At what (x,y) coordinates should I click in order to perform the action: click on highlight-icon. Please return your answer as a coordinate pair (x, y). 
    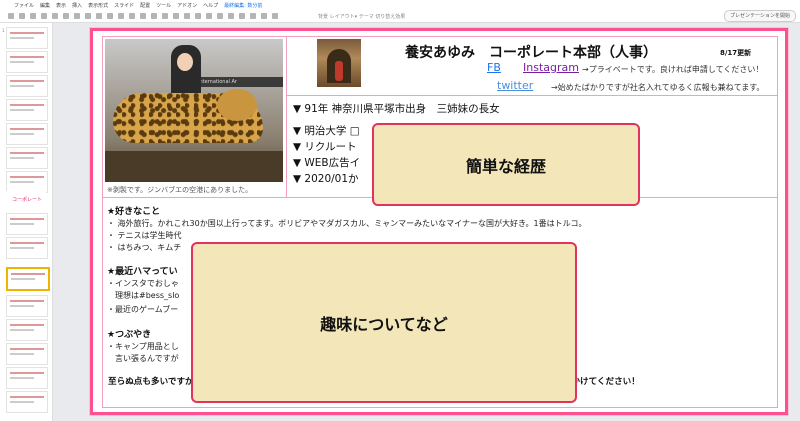
    Looking at the image, I should click on (187, 16).